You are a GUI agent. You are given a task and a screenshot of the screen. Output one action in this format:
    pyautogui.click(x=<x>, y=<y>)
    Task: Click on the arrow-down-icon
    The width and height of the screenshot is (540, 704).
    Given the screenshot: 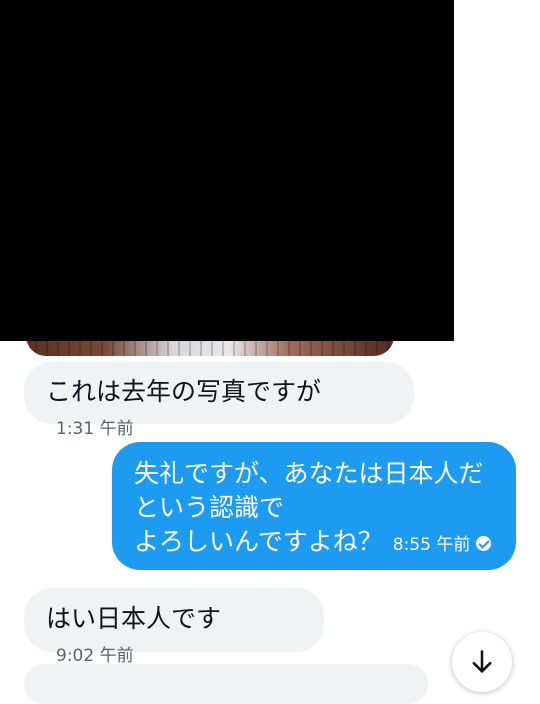 What is the action you would take?
    pyautogui.click(x=482, y=661)
    